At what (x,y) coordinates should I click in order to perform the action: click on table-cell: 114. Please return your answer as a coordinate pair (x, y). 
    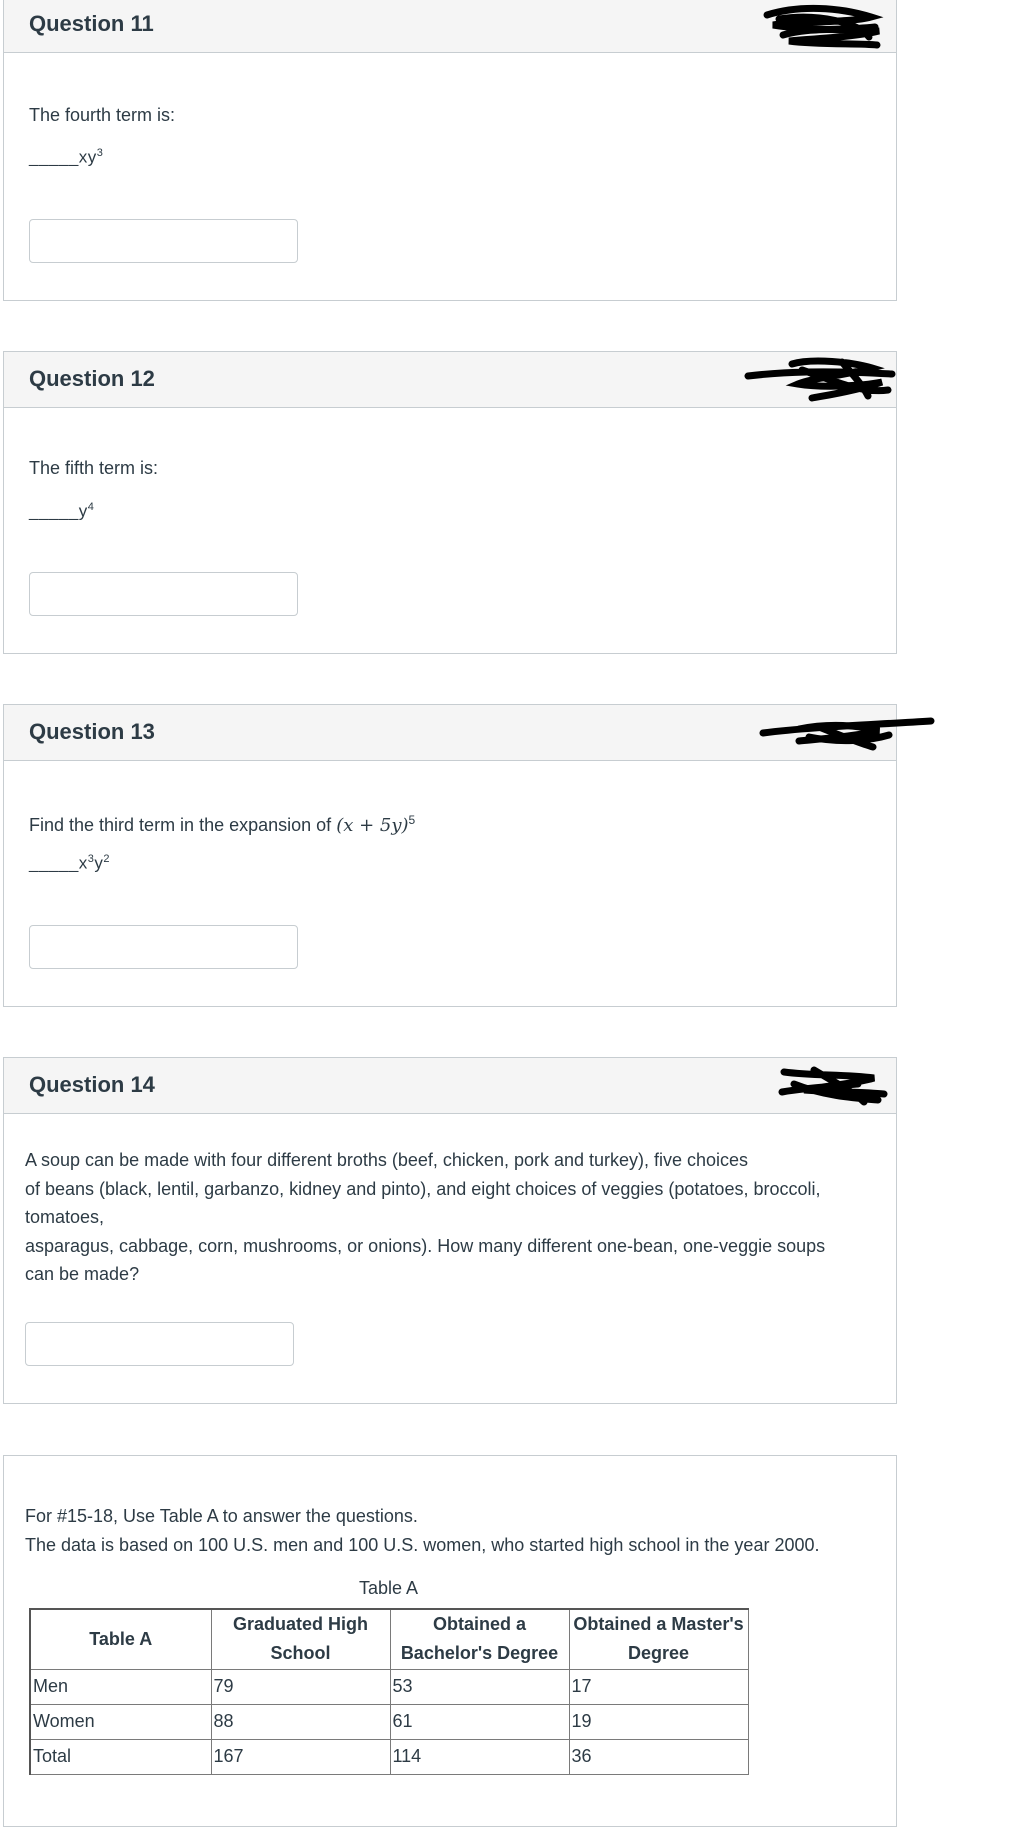
    Looking at the image, I should click on (479, 1756).